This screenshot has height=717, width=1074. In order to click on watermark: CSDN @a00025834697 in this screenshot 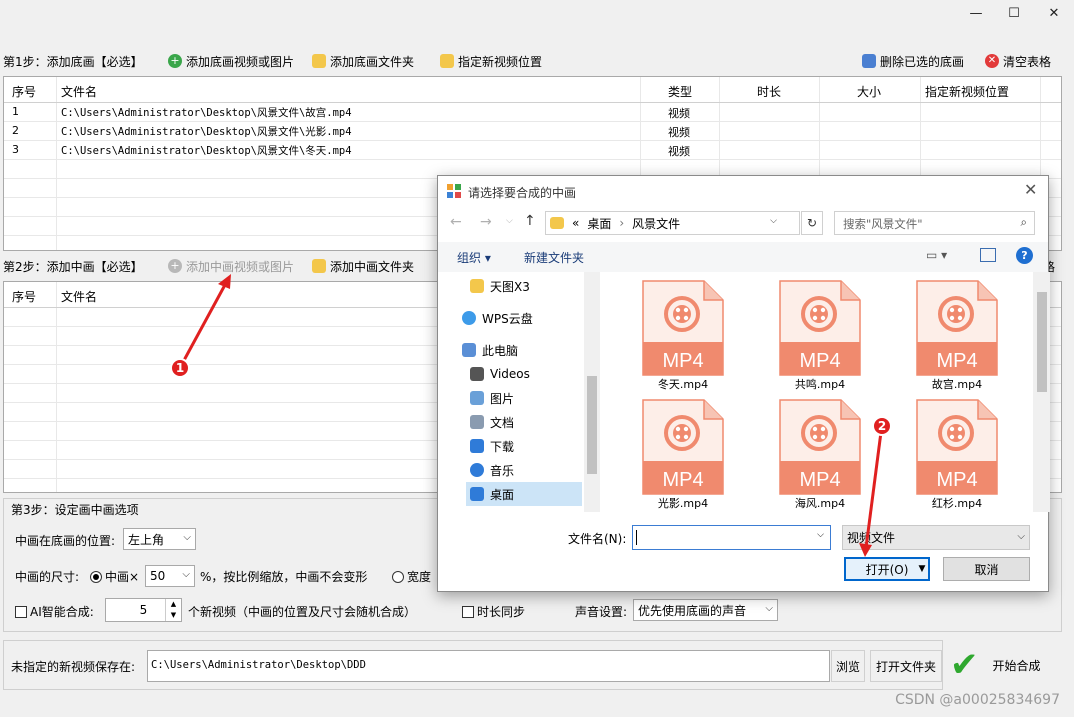, I will do `click(977, 700)`.